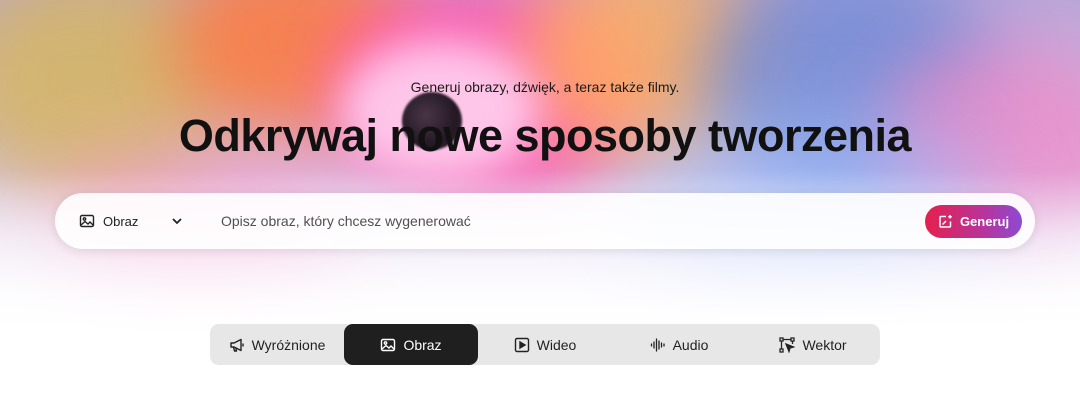 The height and width of the screenshot is (400, 1080). Describe the element at coordinates (945, 221) in the screenshot. I see `generate-icon` at that location.